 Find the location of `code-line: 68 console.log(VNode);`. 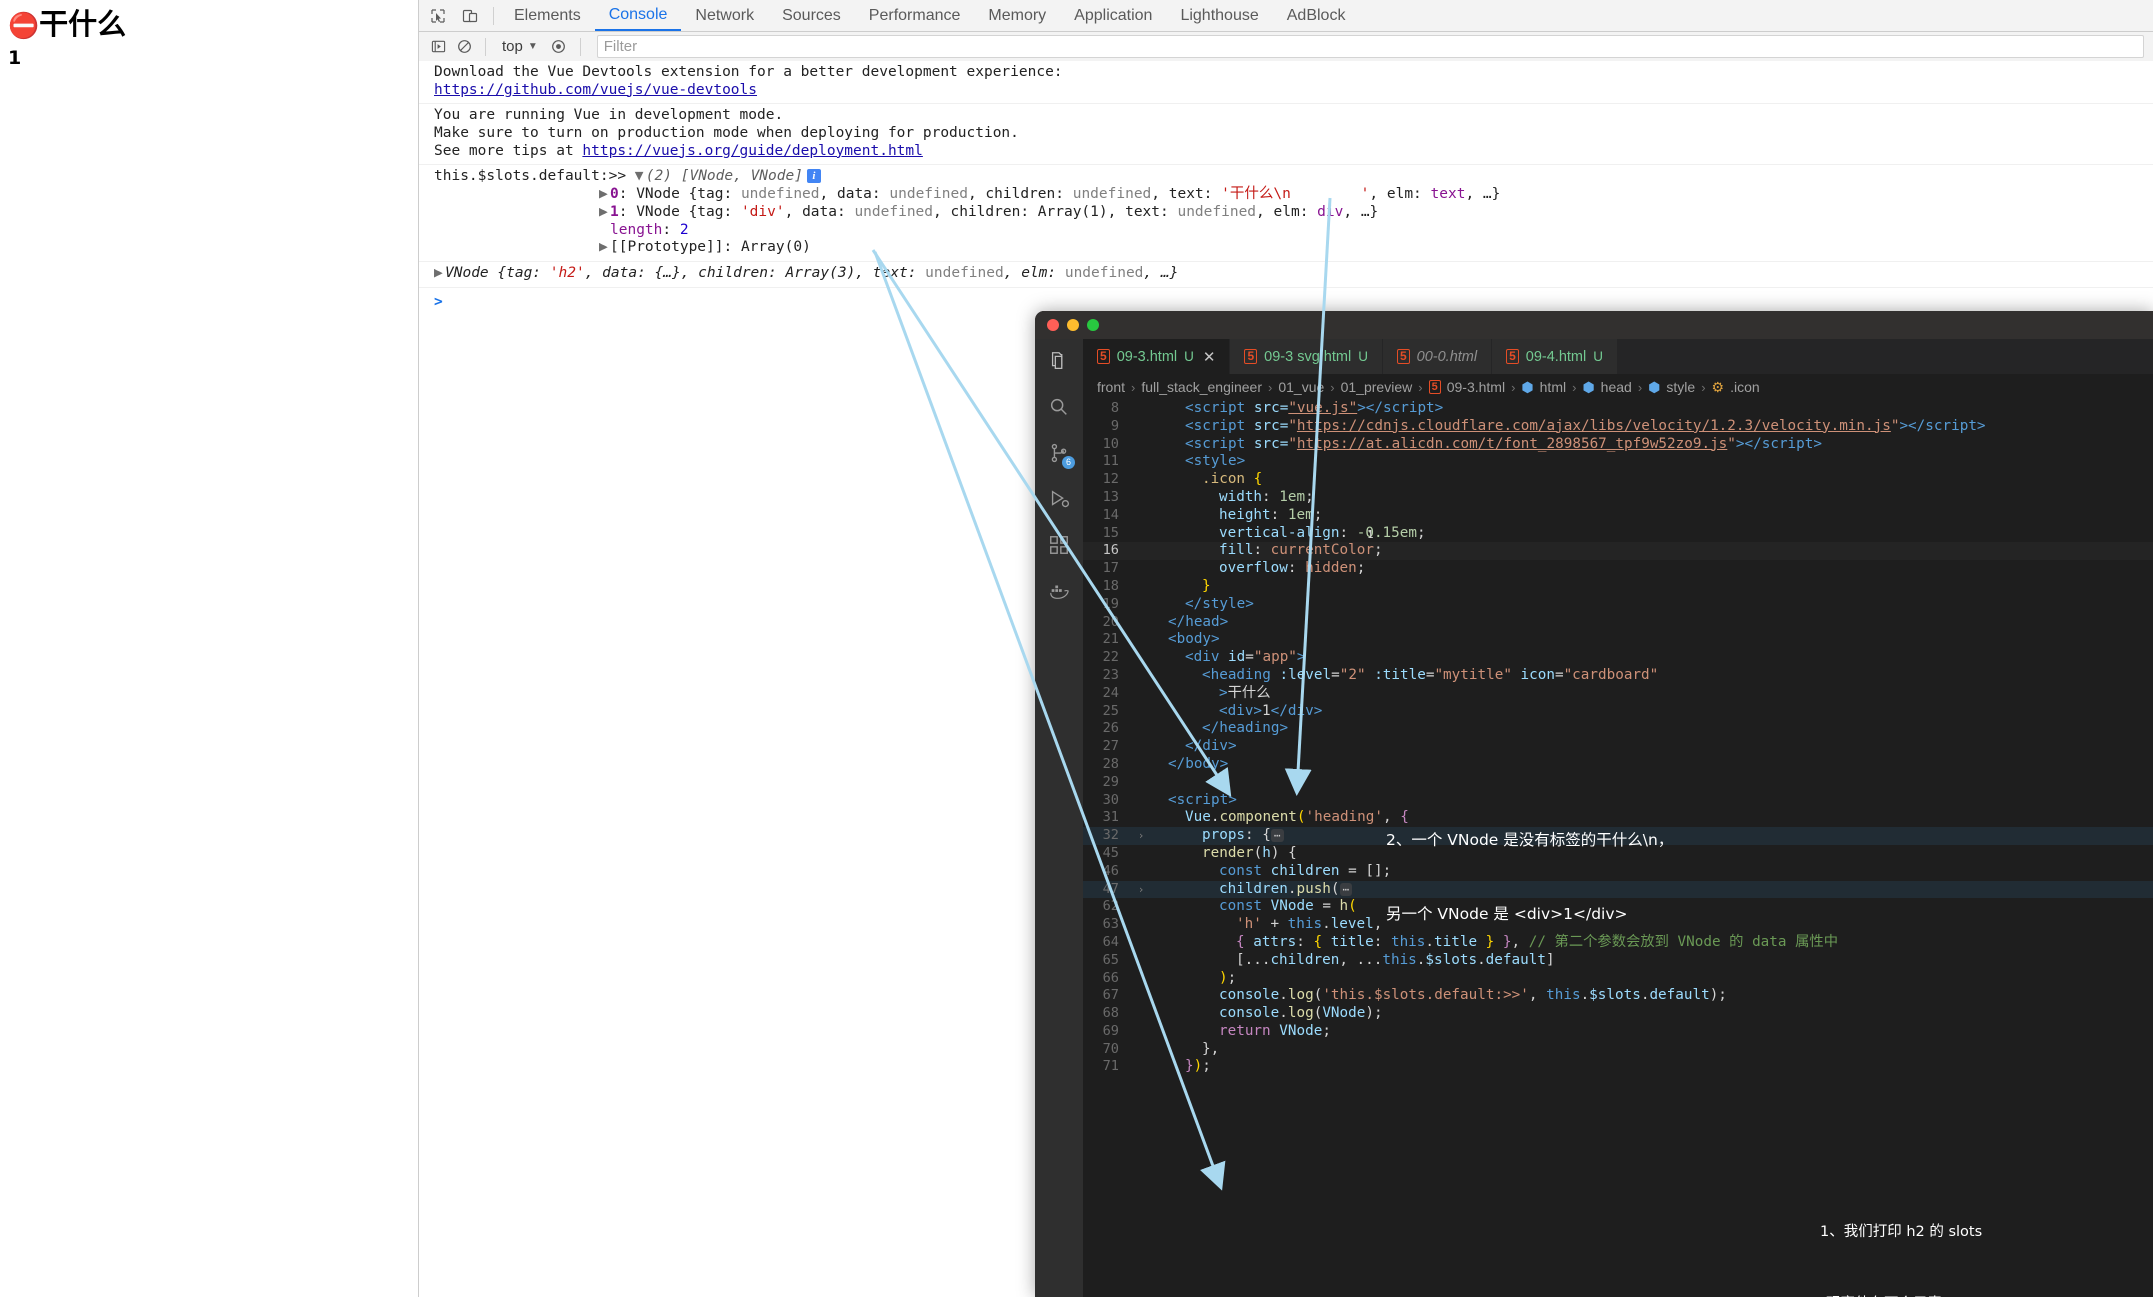

code-line: 68 console.log(VNode); is located at coordinates (1618, 1014).